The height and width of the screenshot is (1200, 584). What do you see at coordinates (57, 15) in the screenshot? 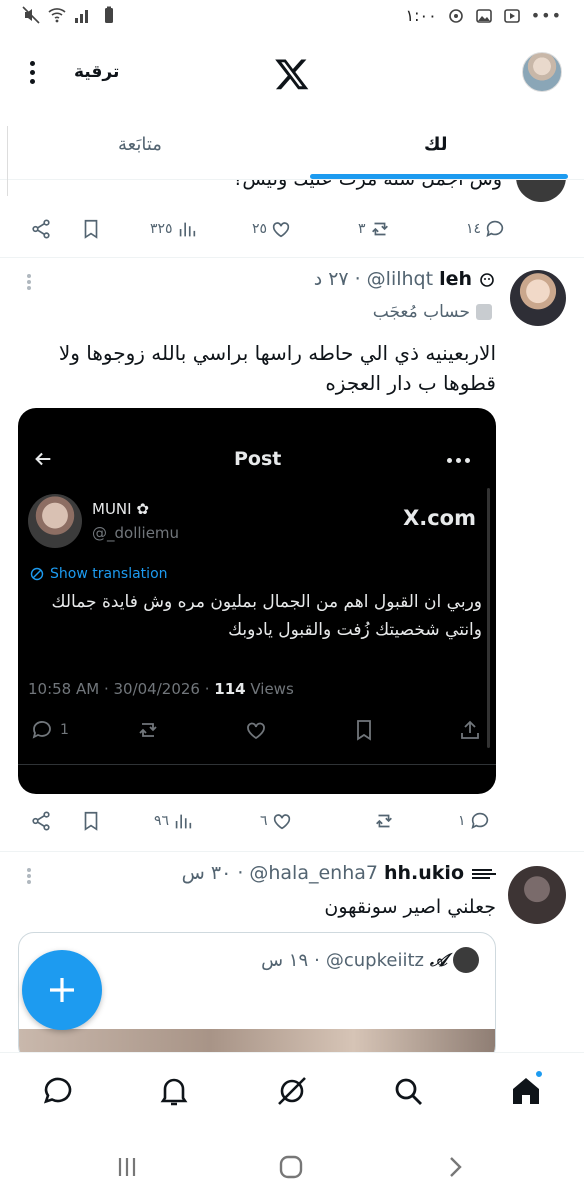
I see `wifi-icon` at bounding box center [57, 15].